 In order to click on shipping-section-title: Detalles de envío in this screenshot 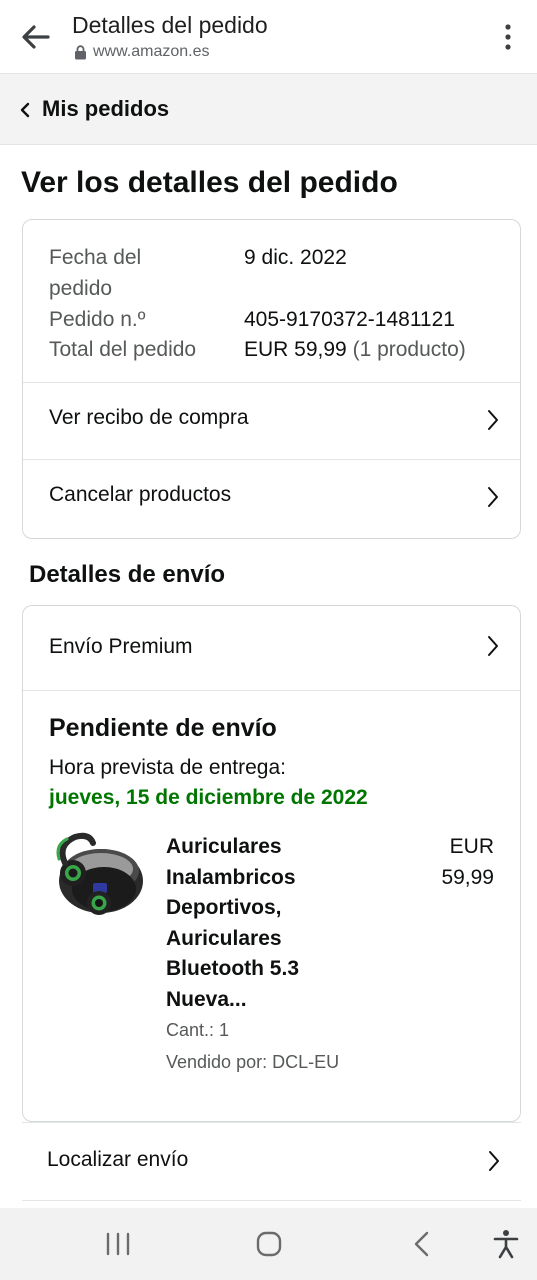, I will do `click(127, 574)`.